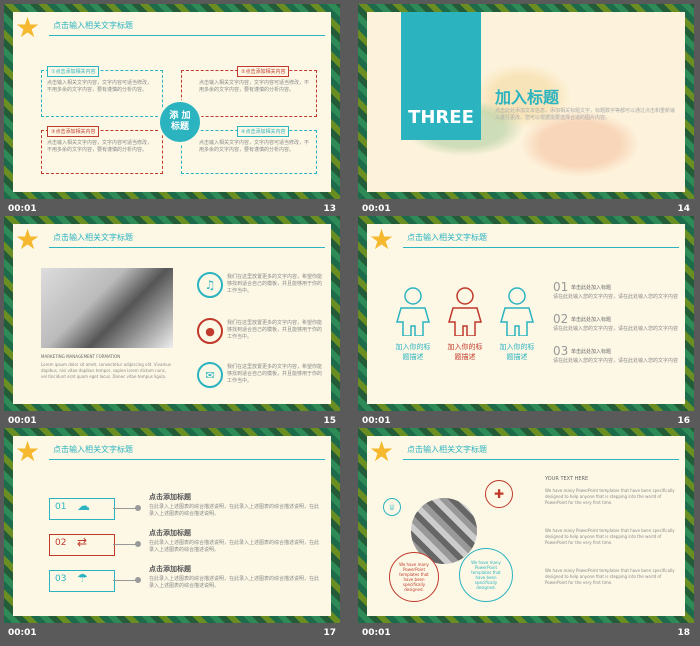 Image resolution: width=700 pixels, height=646 pixels. I want to click on person-label-2: 加入你的标 题描述, so click(465, 352).